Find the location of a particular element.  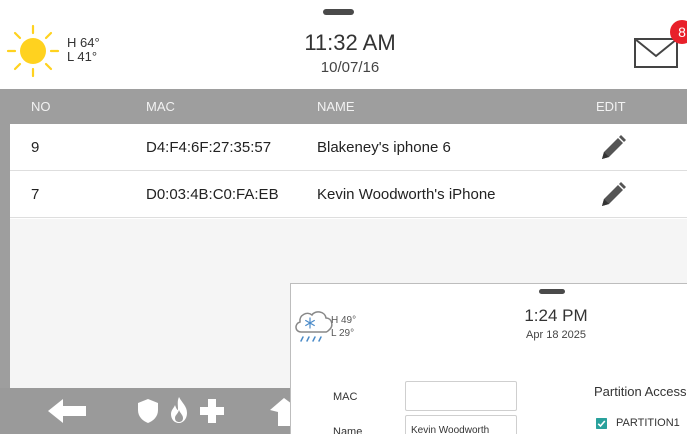

clock: 11:32 AM 10/07/16 is located at coordinates (350, 54).